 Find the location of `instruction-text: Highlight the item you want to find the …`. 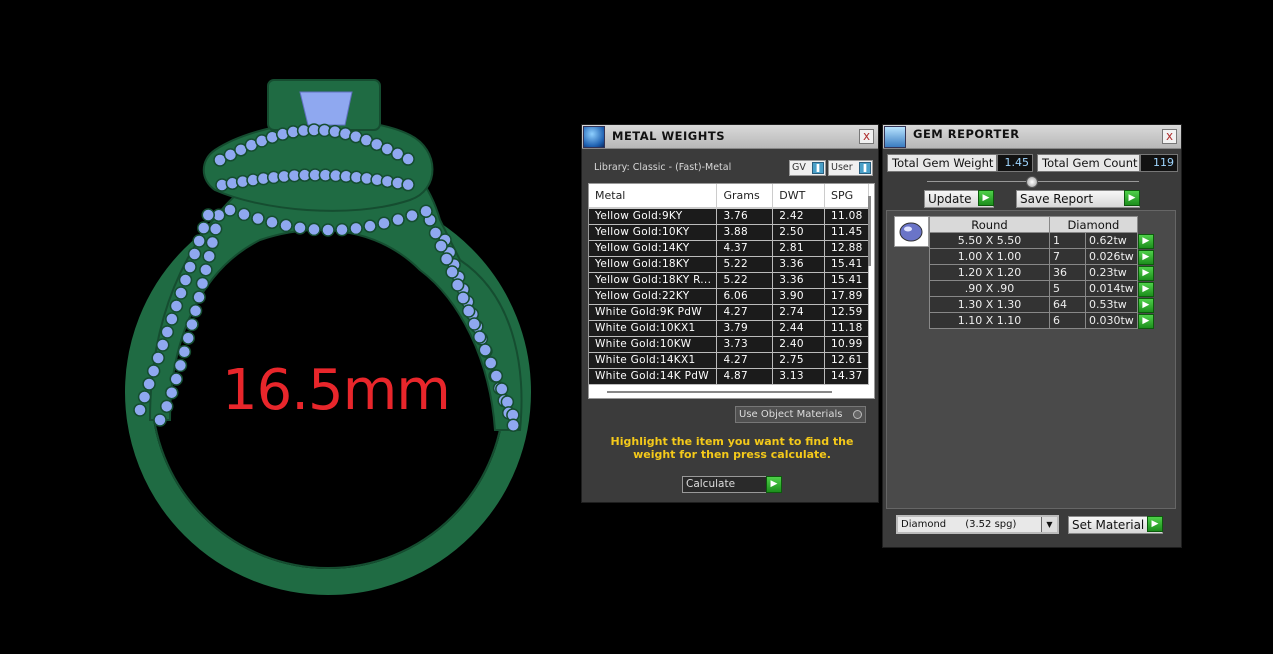

instruction-text: Highlight the item you want to find the … is located at coordinates (732, 448).